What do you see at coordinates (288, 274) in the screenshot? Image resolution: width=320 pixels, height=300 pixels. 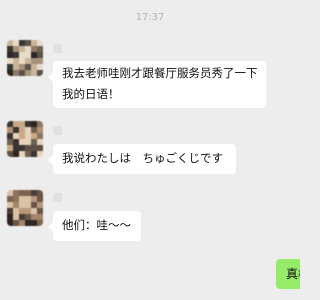 I see `outgoing-message-bubble: 真棒` at bounding box center [288, 274].